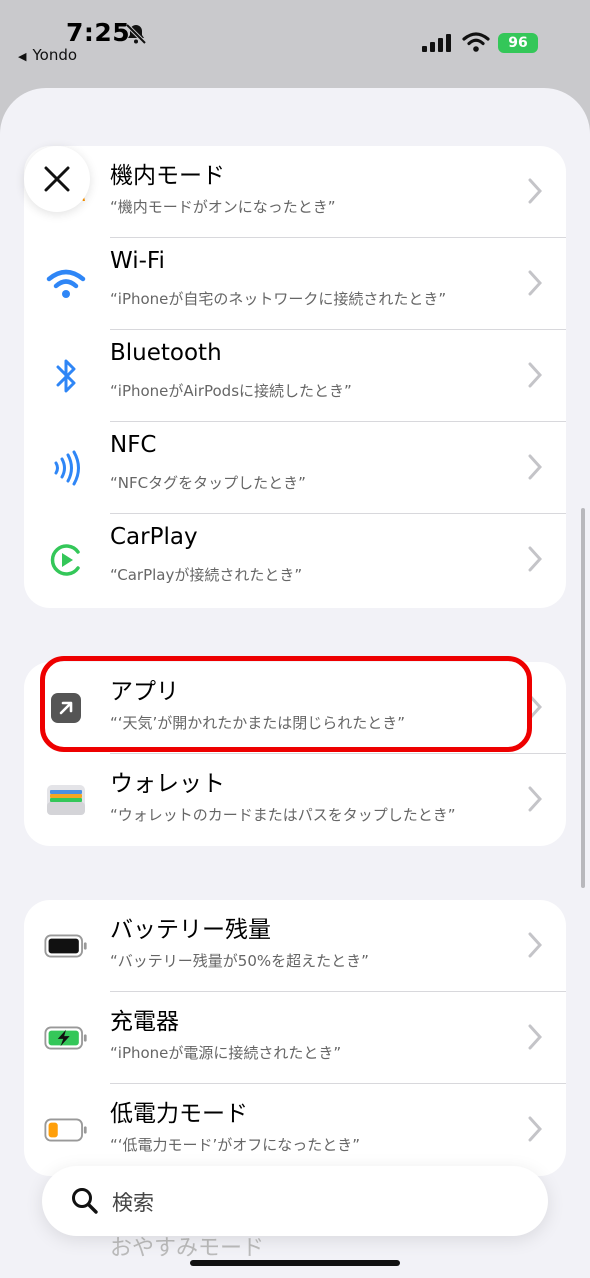 The width and height of the screenshot is (590, 1278). I want to click on row-subtitle: “iPhoneがAirPodsに接続したとき”, so click(231, 391).